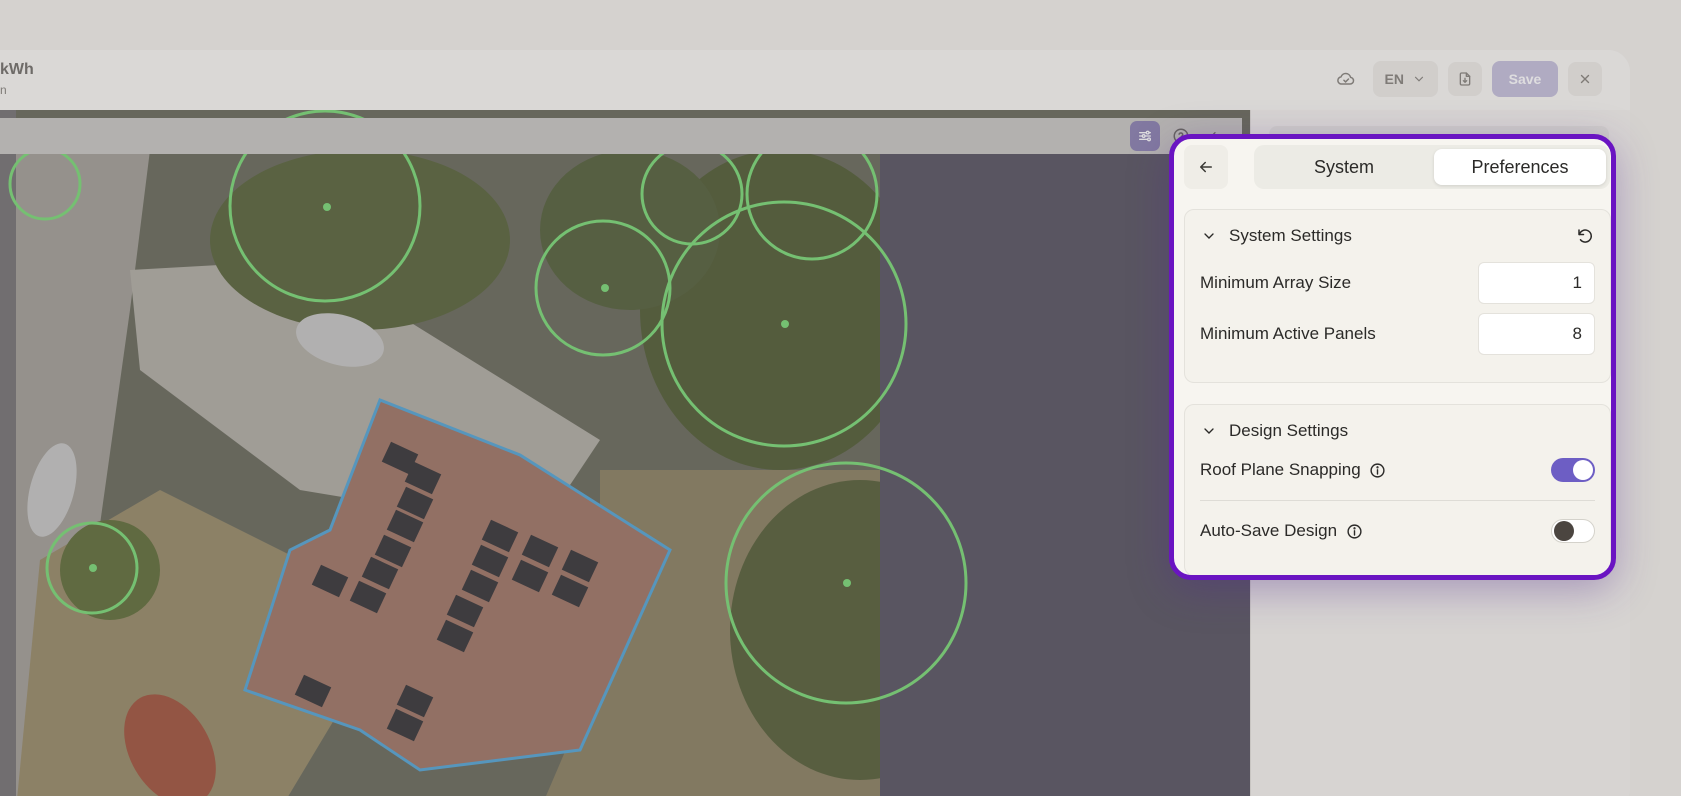  Describe the element at coordinates (815, 80) in the screenshot. I see `top-bar: kWh n EN Save` at that location.